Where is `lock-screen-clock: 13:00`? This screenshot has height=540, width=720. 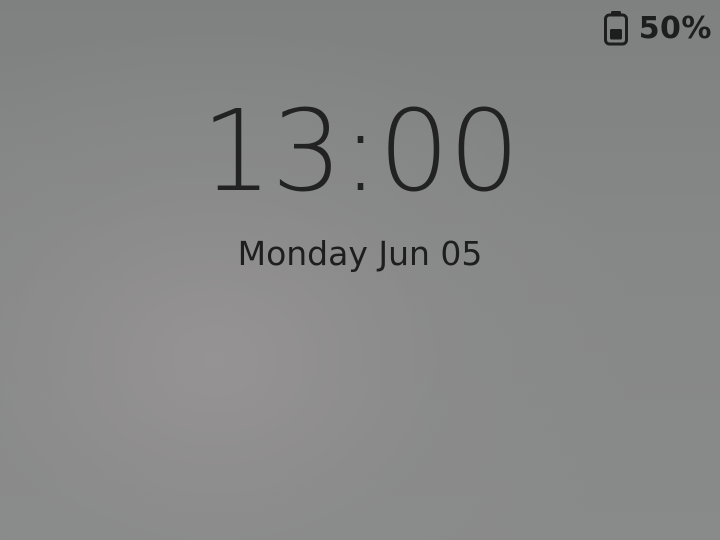
lock-screen-clock: 13:00 is located at coordinates (360, 152).